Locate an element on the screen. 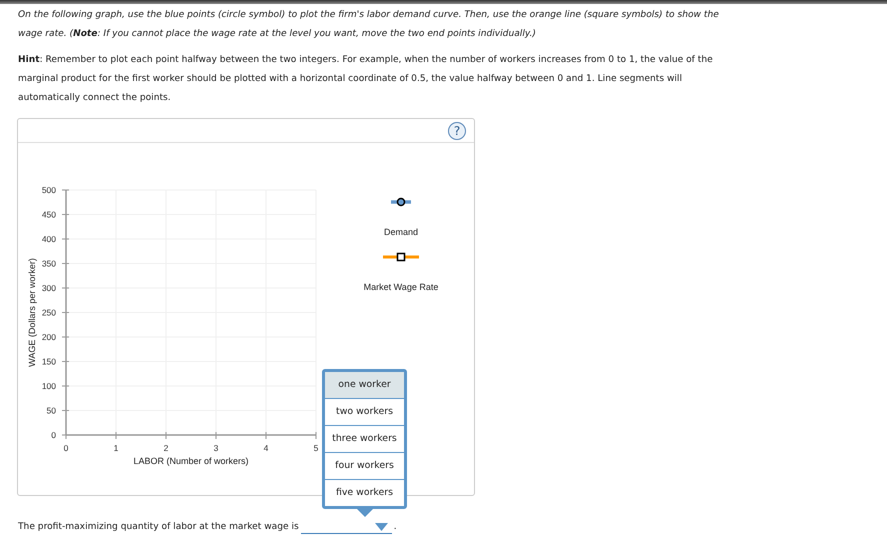  square-marker-icon is located at coordinates (401, 257).